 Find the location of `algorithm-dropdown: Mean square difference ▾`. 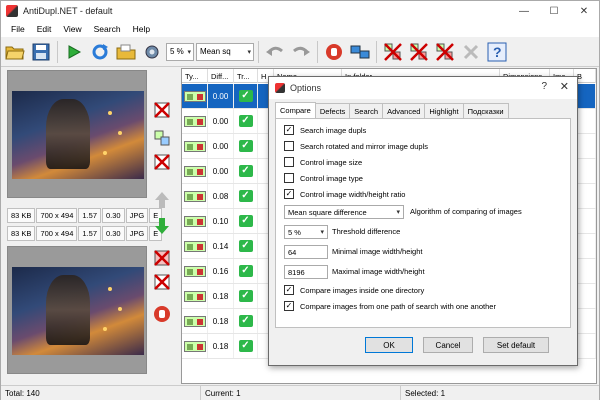

algorithm-dropdown: Mean square difference ▾ is located at coordinates (344, 212).